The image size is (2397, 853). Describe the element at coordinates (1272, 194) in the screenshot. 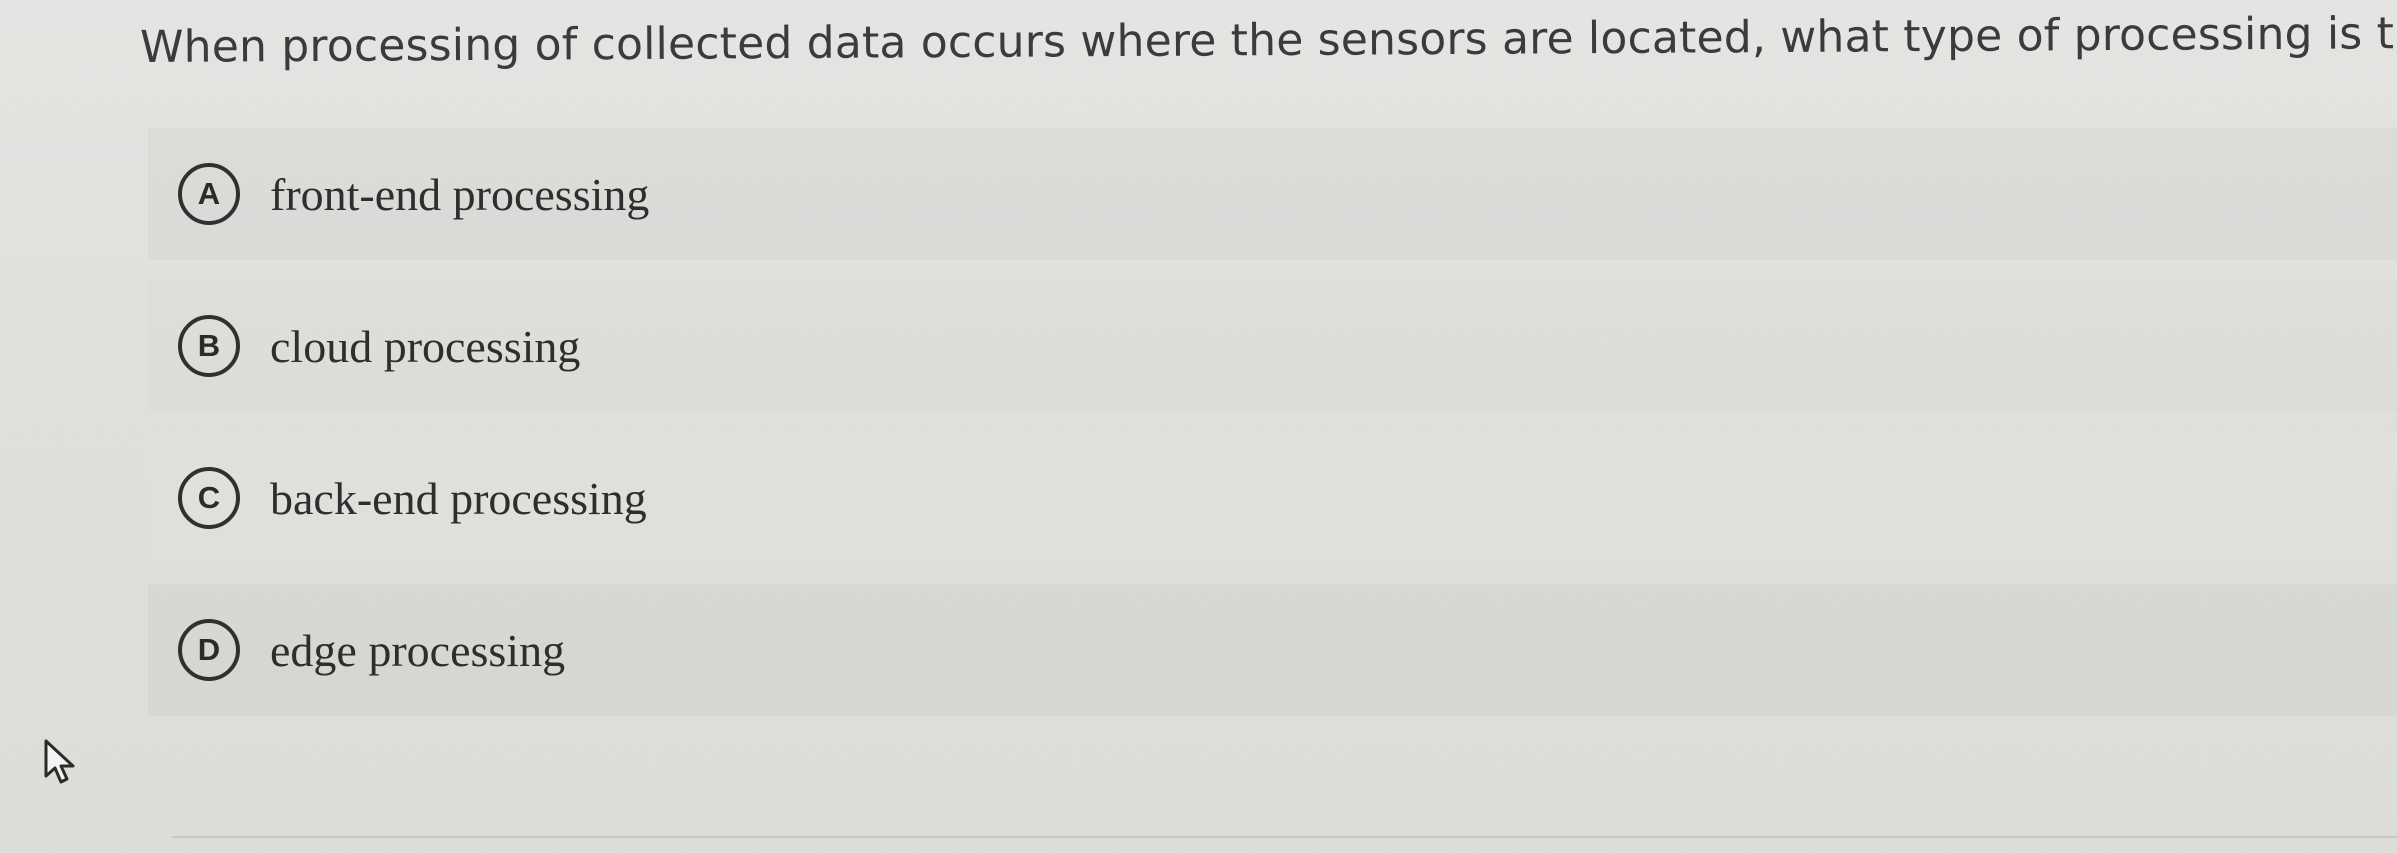

I see `option-a: A front-end processing` at that location.